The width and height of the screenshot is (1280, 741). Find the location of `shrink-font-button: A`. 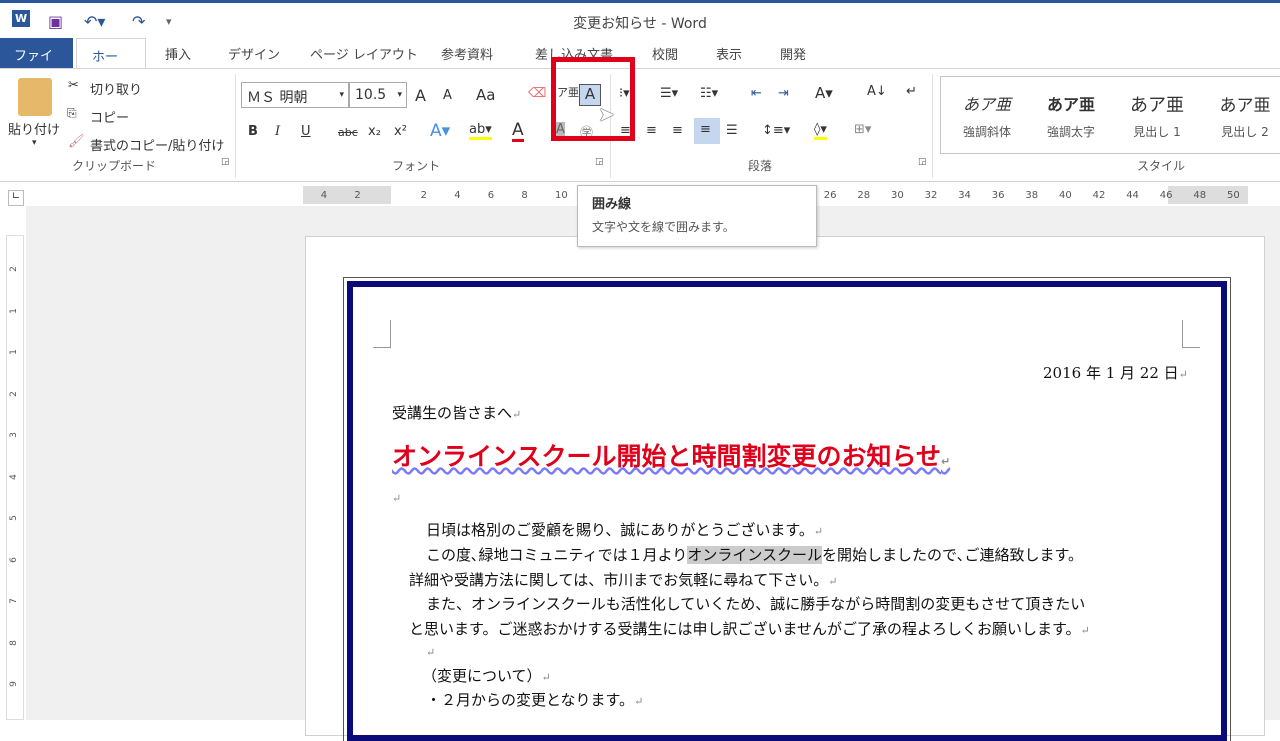

shrink-font-button: A is located at coordinates (447, 95).